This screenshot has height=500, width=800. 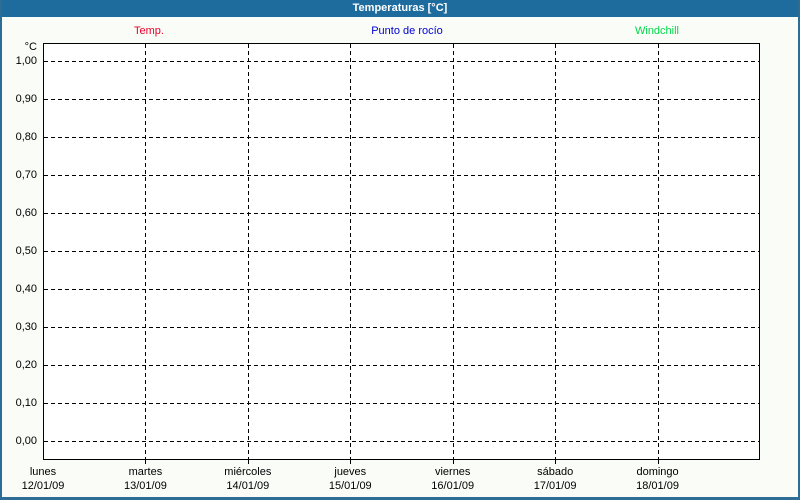 I want to click on day-date: 13/01/09, so click(x=145, y=486).